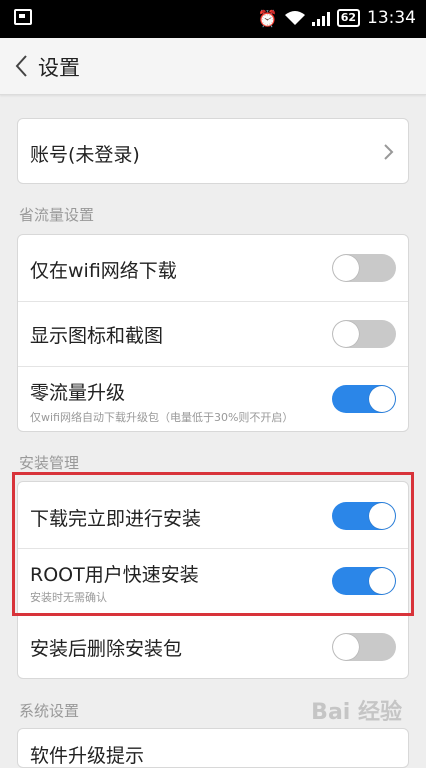 This screenshot has height=768, width=426. I want to click on alarm-icon: ⏰, so click(267, 18).